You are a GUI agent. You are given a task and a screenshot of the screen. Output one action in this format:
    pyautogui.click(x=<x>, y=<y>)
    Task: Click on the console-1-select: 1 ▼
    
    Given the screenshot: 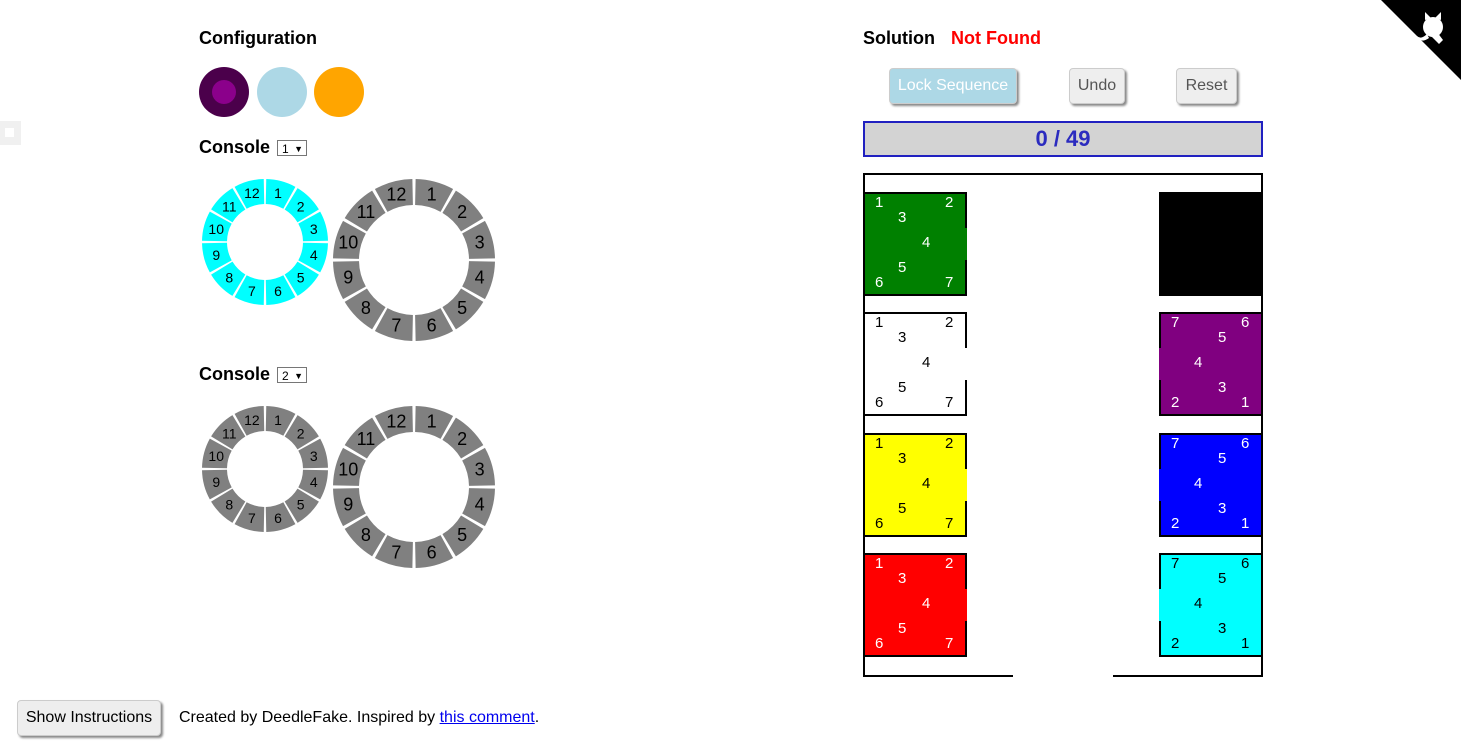 What is the action you would take?
    pyautogui.click(x=292, y=148)
    